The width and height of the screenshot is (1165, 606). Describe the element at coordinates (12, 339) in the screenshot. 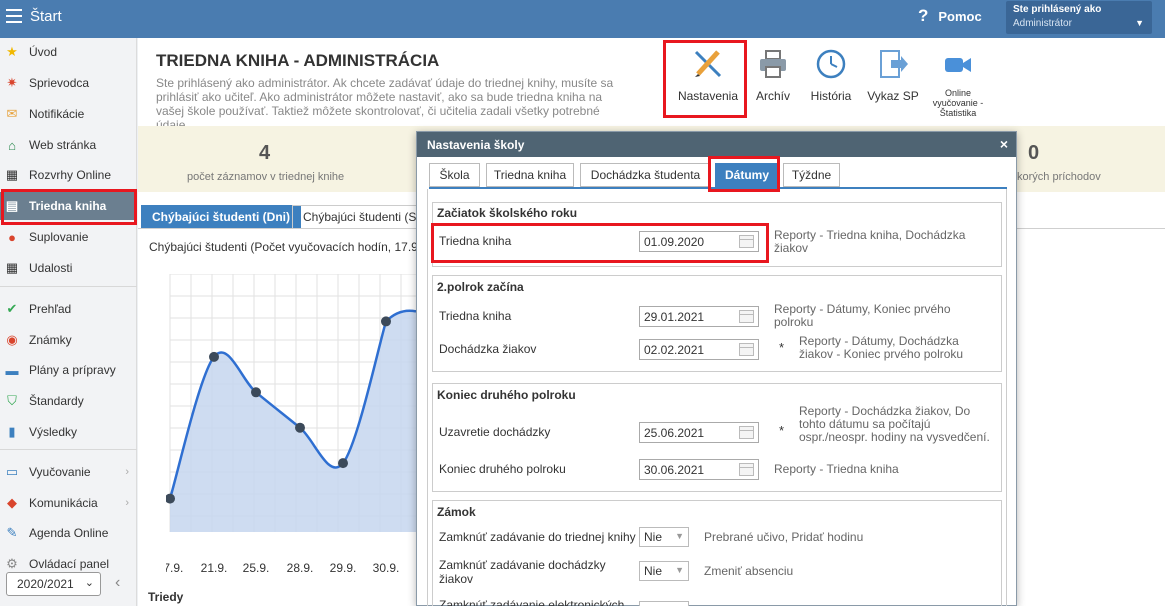

I see `grade-icon: ◉` at that location.